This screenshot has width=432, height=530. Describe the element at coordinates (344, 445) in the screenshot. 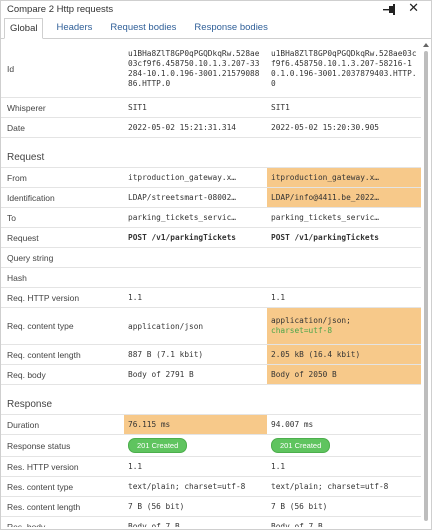

I see `status-cell-b: 201 Created` at that location.